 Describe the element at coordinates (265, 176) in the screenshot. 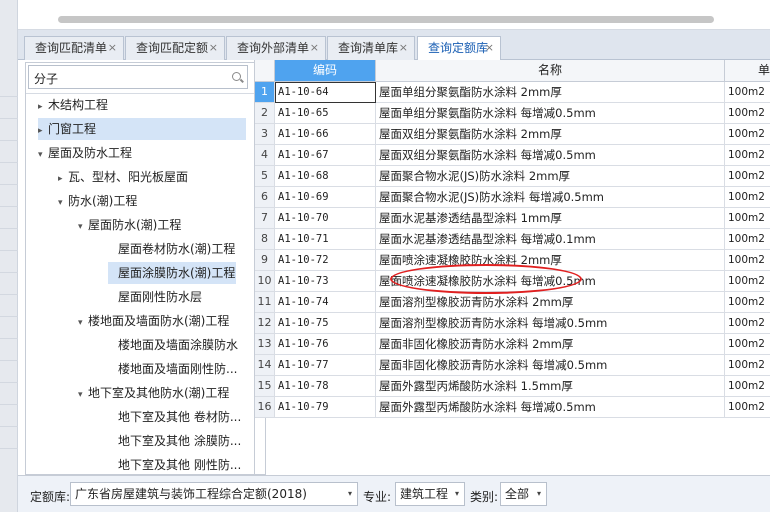

I see `row-number-cell: 5` at that location.